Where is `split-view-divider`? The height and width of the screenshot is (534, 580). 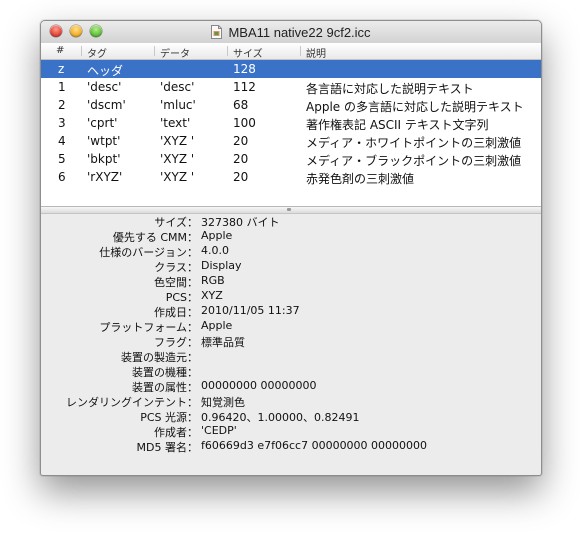
split-view-divider is located at coordinates (291, 210).